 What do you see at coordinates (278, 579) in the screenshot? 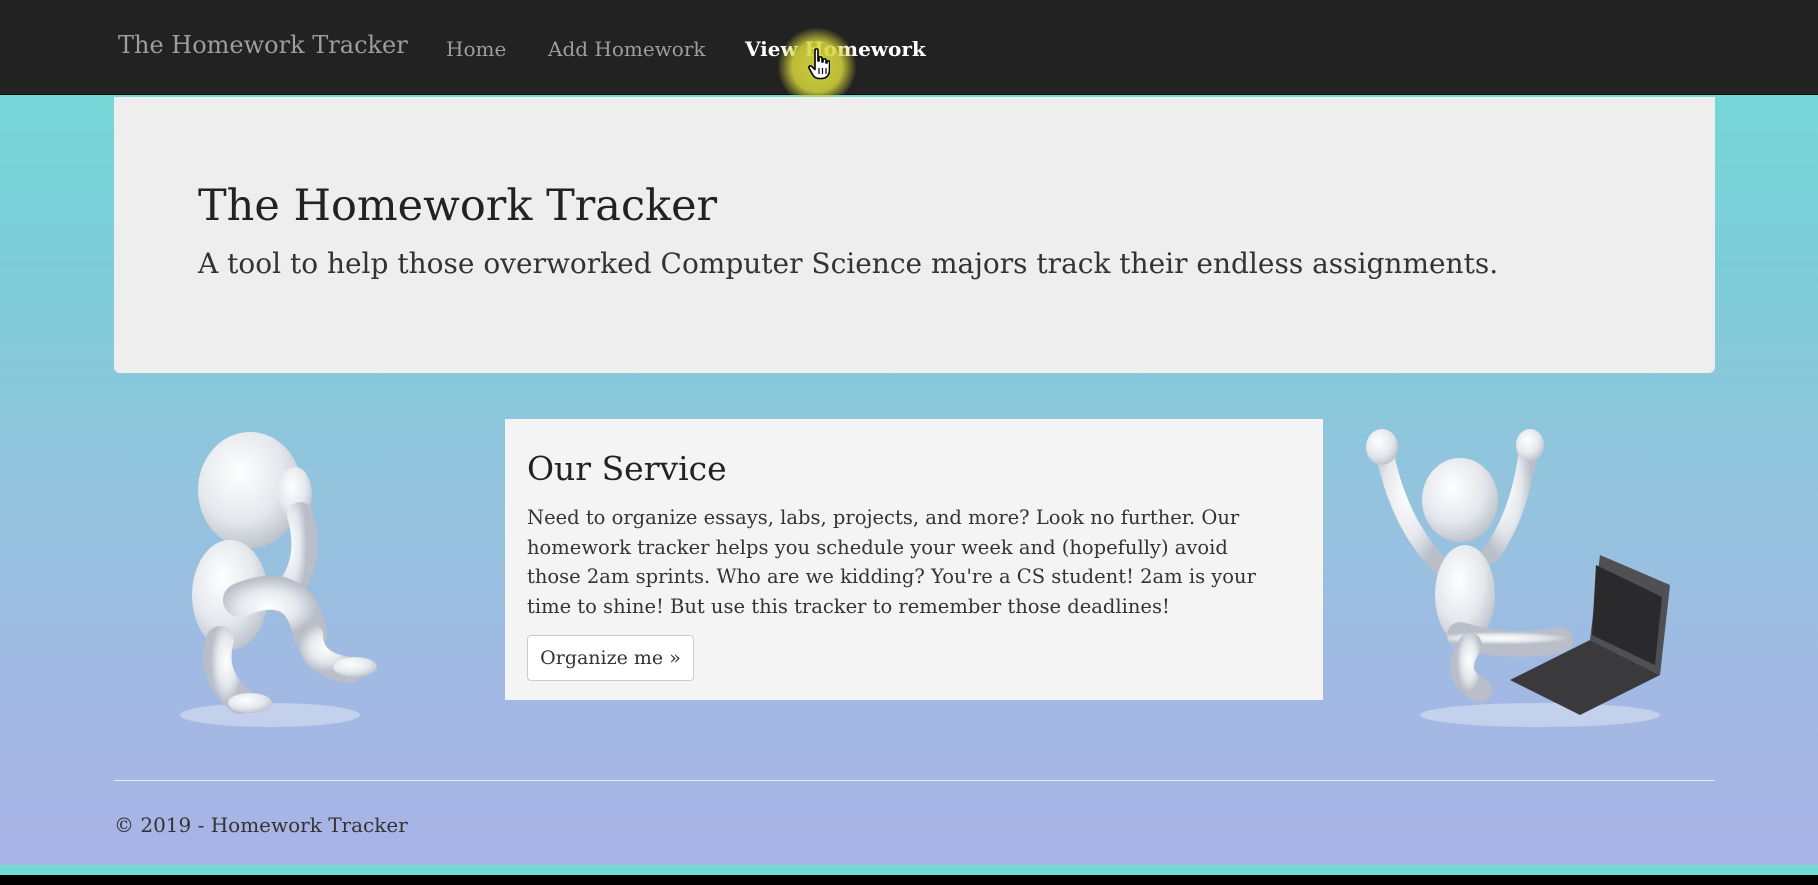
I see `stressed-figure-illustration` at bounding box center [278, 579].